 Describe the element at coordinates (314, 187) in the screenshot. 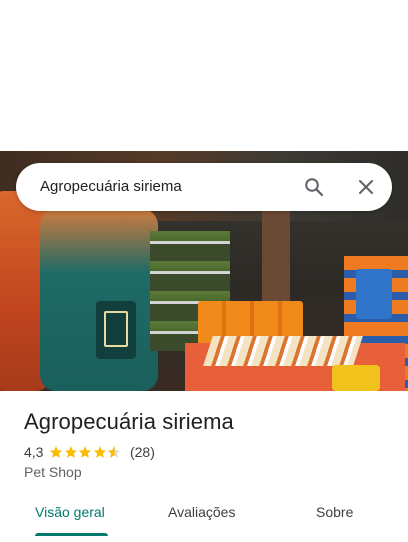

I see `search-icon` at that location.